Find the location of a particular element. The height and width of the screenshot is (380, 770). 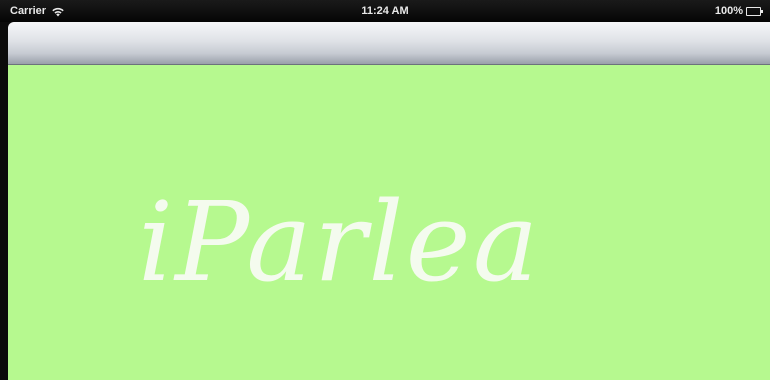

status-bar: Carrier 11:24 AM 100% is located at coordinates (385, 11).